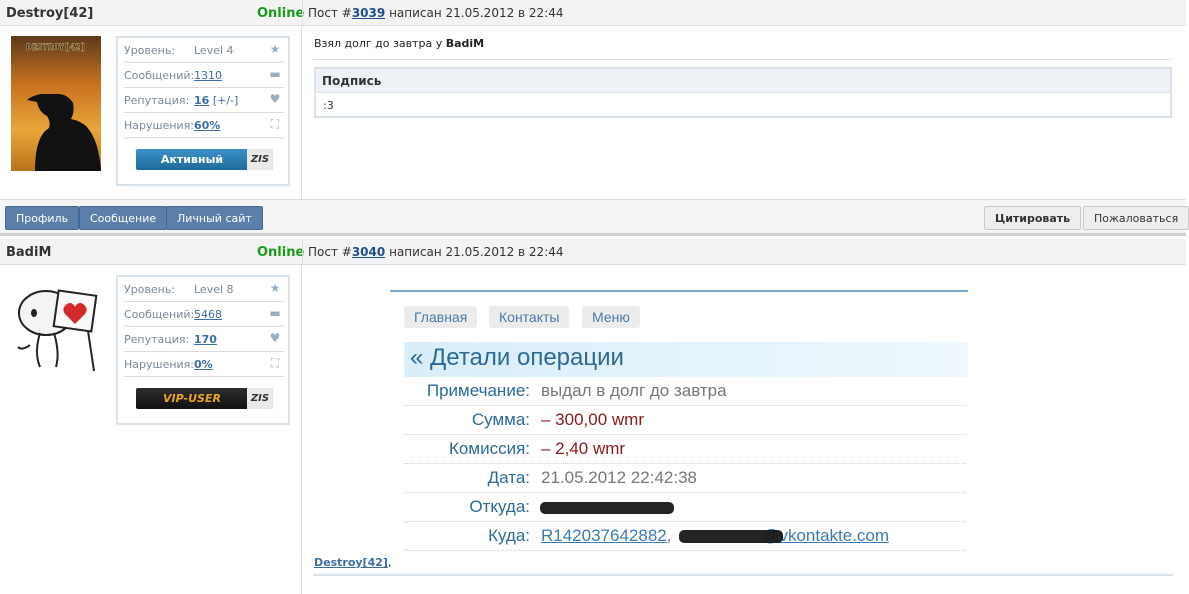 The image size is (1189, 594). Describe the element at coordinates (28, 252) in the screenshot. I see `author-name: BadiM` at that location.